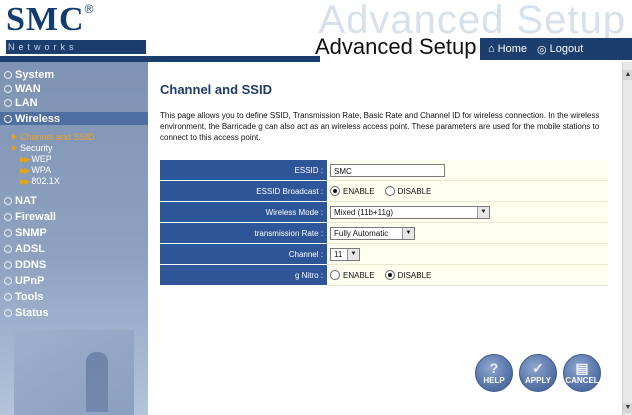 The height and width of the screenshot is (415, 632). What do you see at coordinates (306, 275) in the screenshot?
I see `g-nitro-label: g Nitro` at bounding box center [306, 275].